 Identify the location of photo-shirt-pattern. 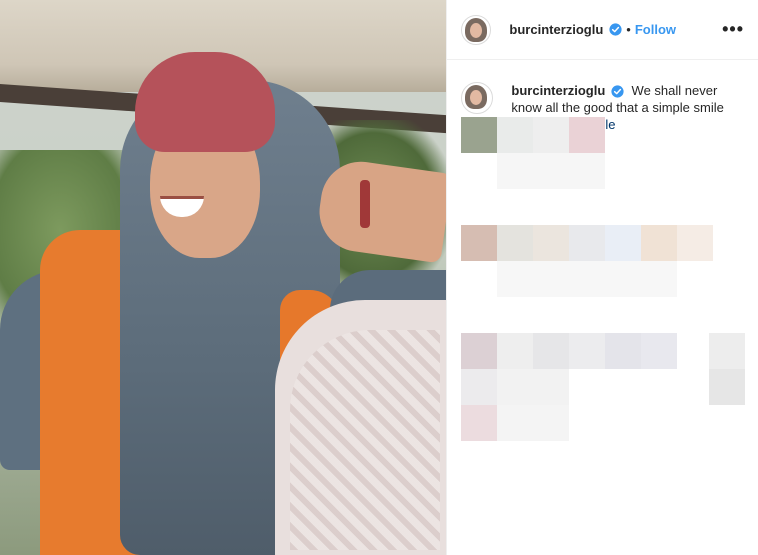
(365, 440).